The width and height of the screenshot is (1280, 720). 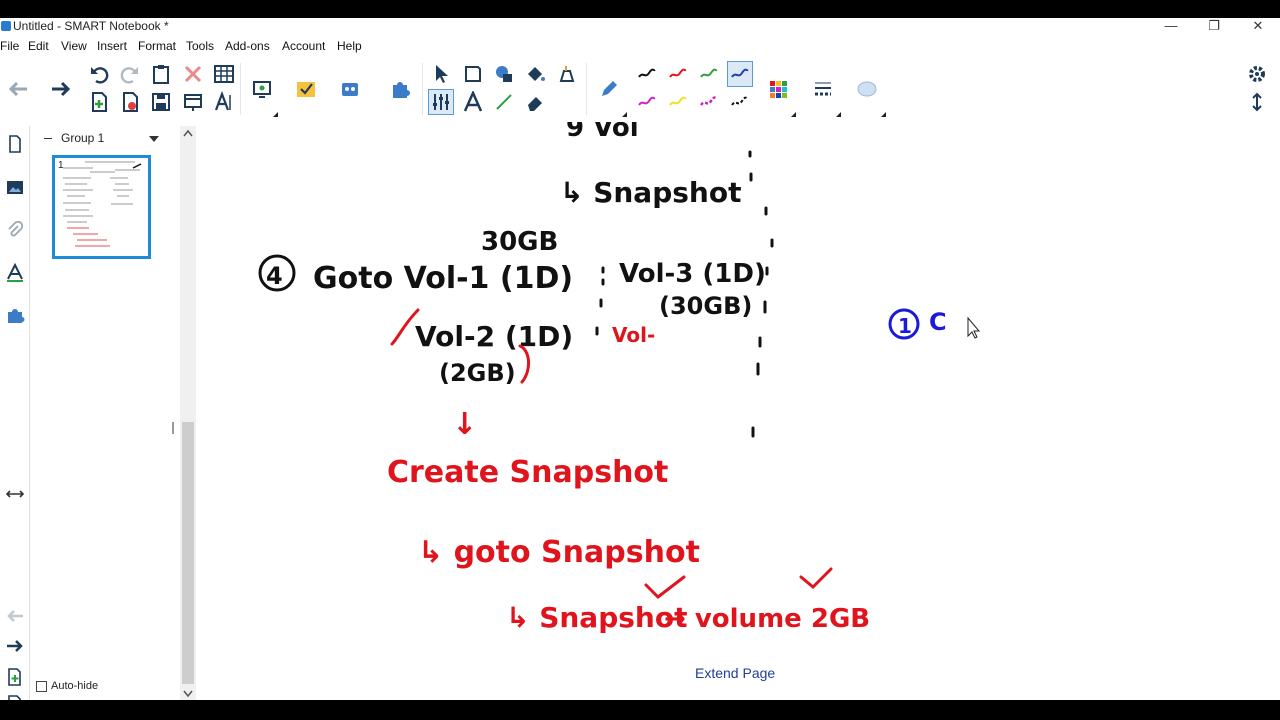 I want to click on group-label: Group 1, so click(x=82, y=138).